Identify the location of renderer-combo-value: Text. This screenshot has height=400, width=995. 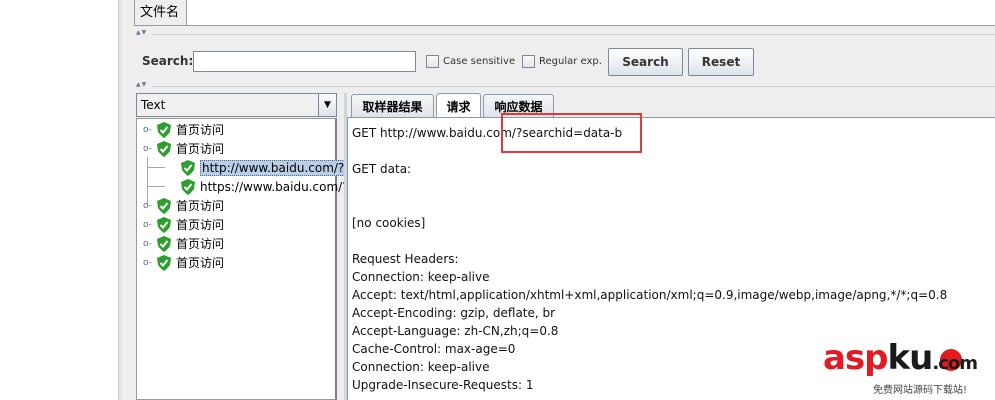
(153, 105).